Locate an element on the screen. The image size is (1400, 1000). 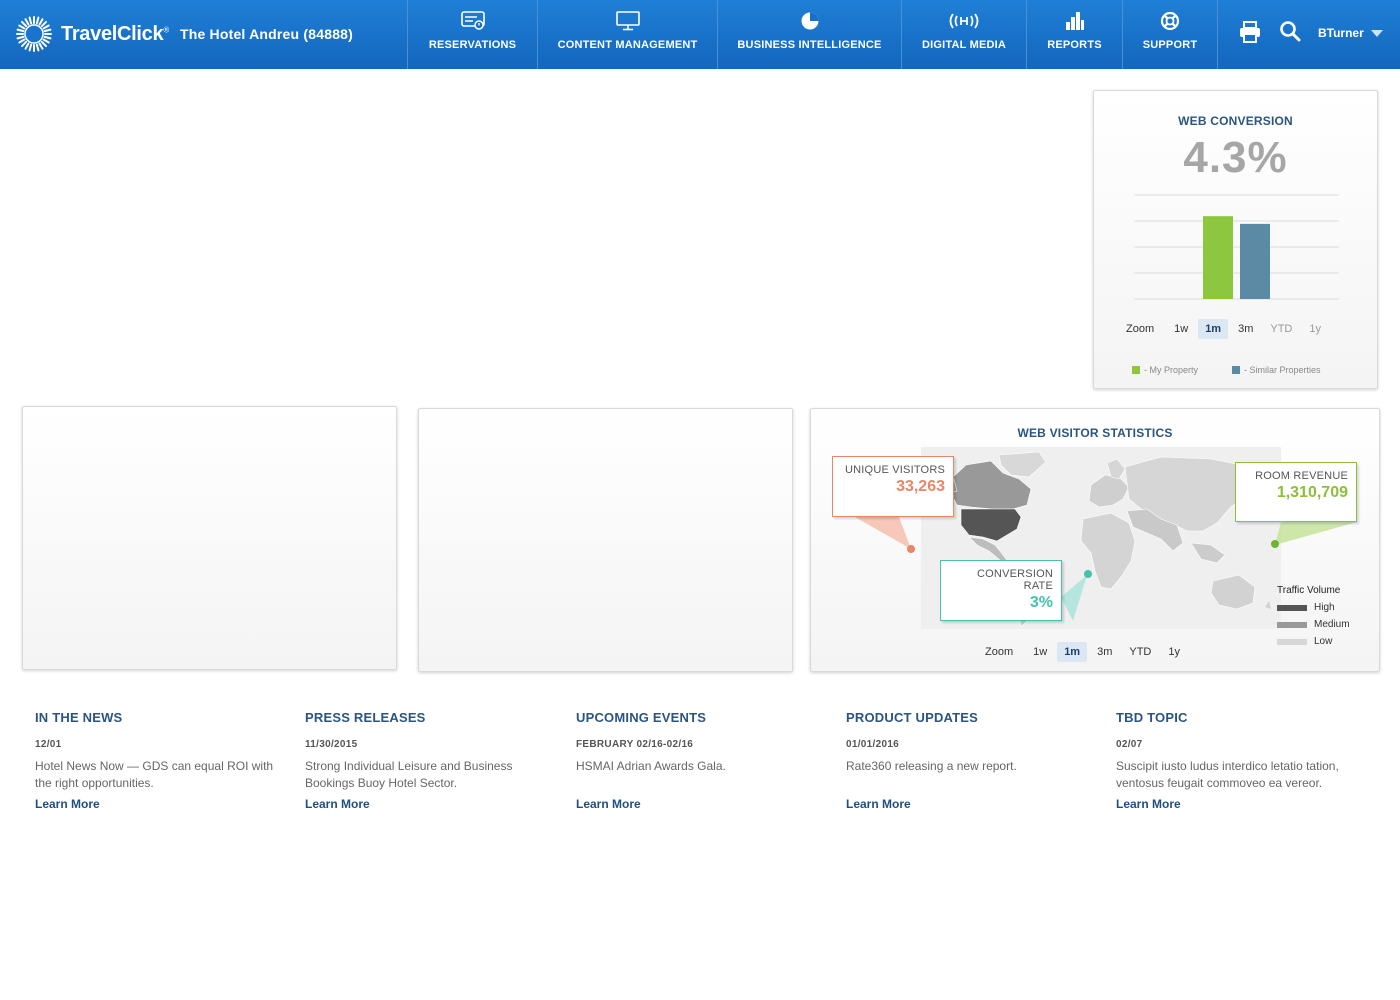
nav-business-intelligence: BUSINESS INTELLIGENCE is located at coordinates (809, 34).